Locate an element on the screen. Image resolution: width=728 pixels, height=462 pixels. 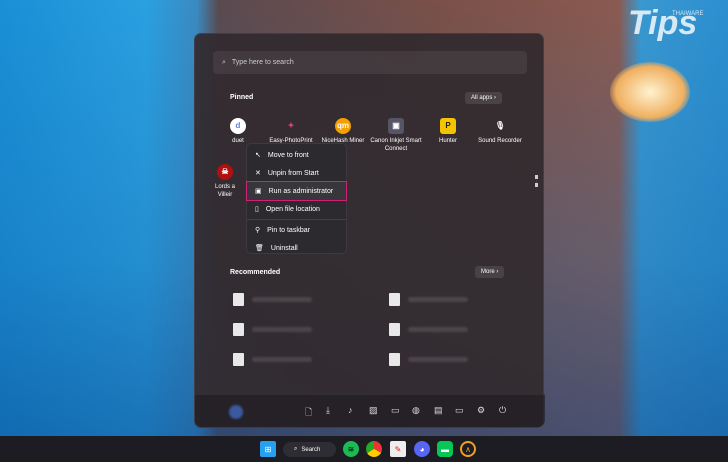
network-icon: ◍ is located at coordinates (416, 410).